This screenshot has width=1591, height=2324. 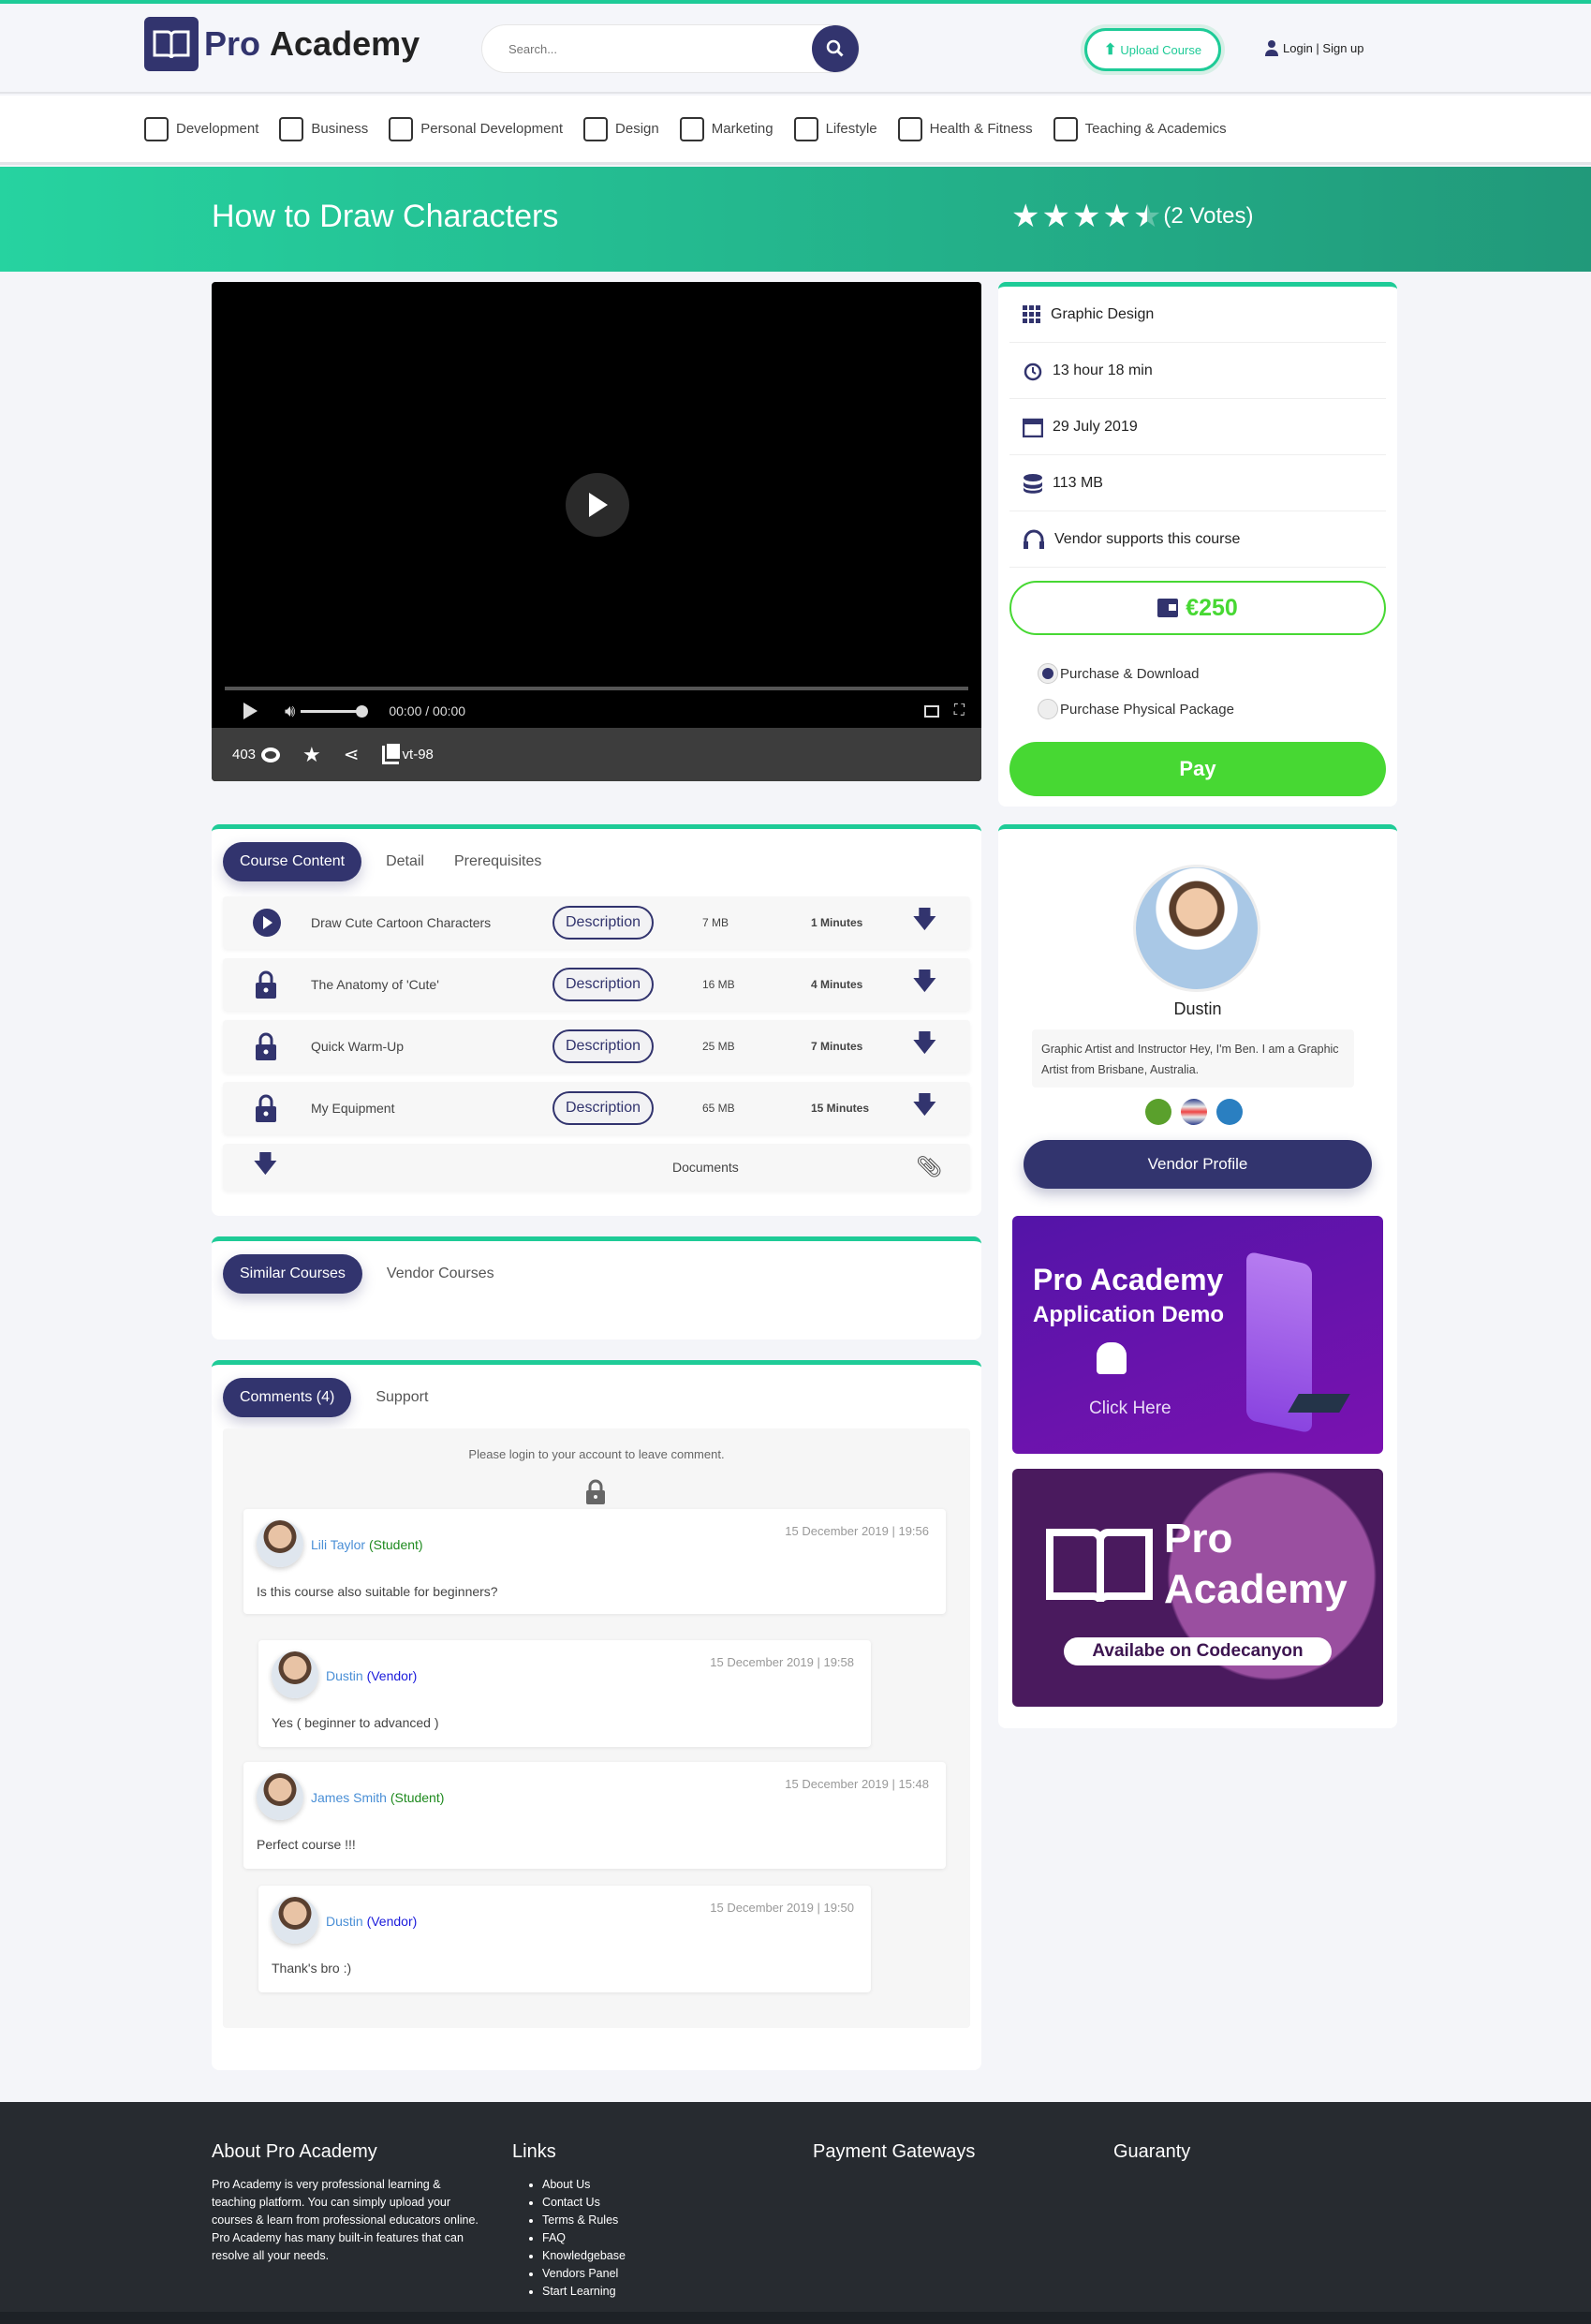 What do you see at coordinates (377, 1798) in the screenshot?
I see `commenter-name: James Smith (Student)` at bounding box center [377, 1798].